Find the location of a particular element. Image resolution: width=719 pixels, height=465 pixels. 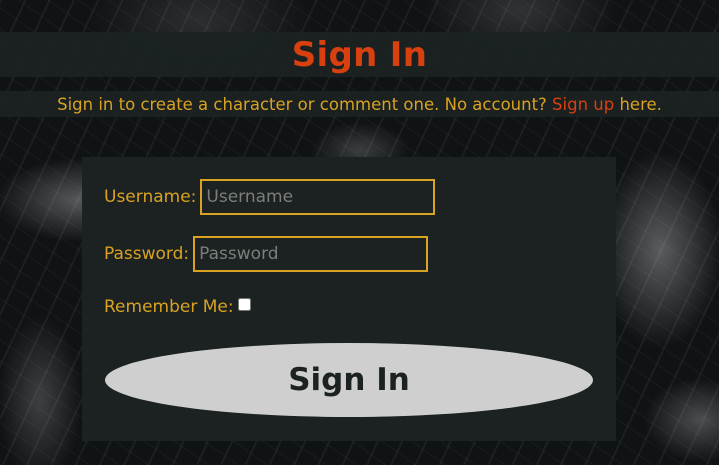

password-row: Password: is located at coordinates (266, 254).